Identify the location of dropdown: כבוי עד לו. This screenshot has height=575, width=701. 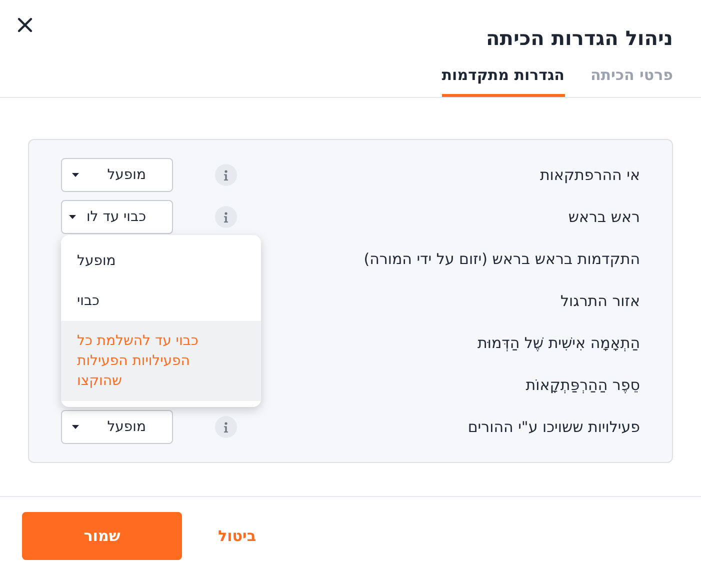
(117, 217).